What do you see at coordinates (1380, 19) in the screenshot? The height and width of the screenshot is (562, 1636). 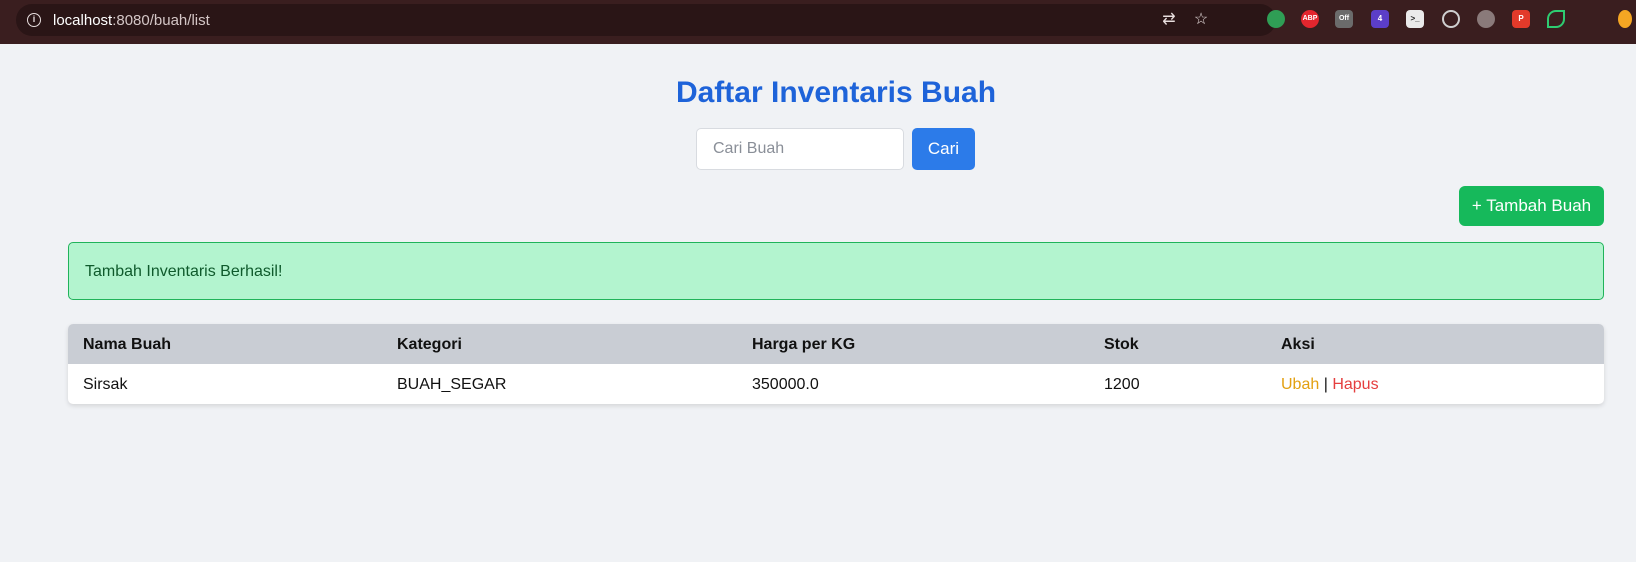 I see `counter-extension-icon: 4` at bounding box center [1380, 19].